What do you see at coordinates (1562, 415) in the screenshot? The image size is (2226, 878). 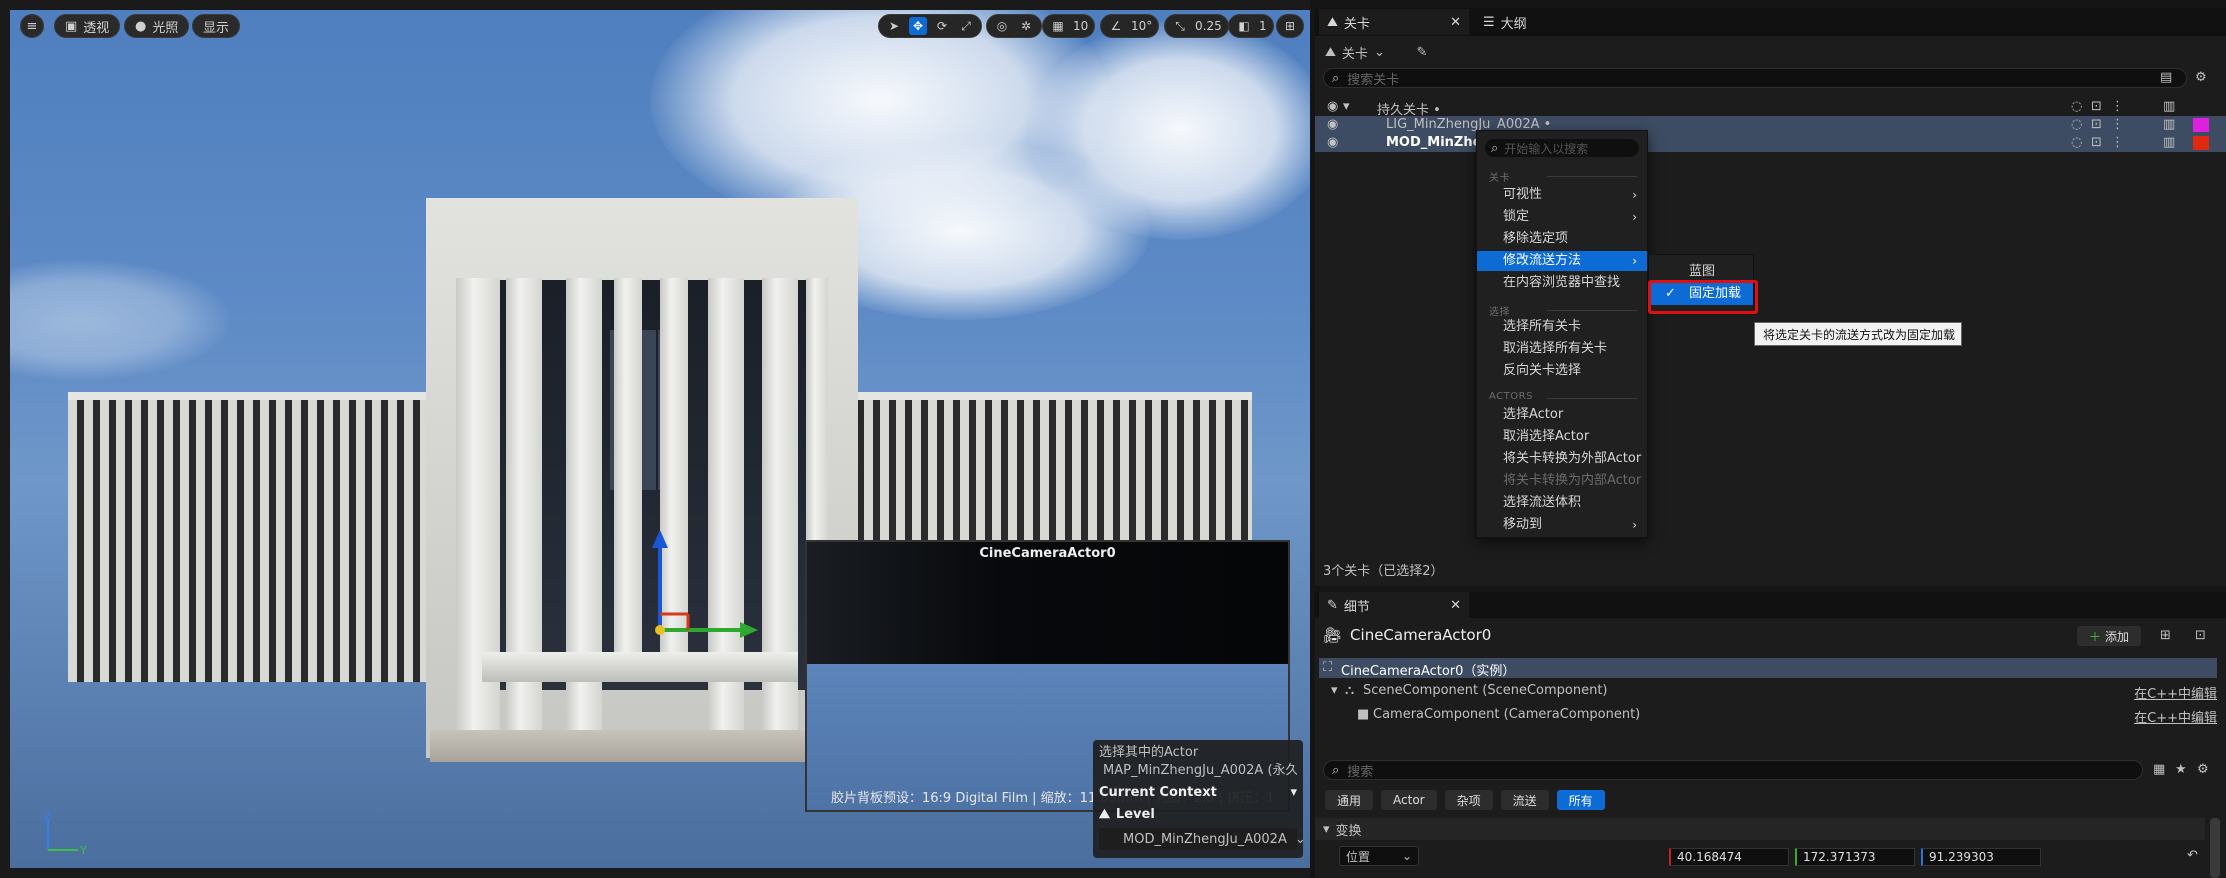 I see `menu-item-select-actor: 选择Actor` at bounding box center [1562, 415].